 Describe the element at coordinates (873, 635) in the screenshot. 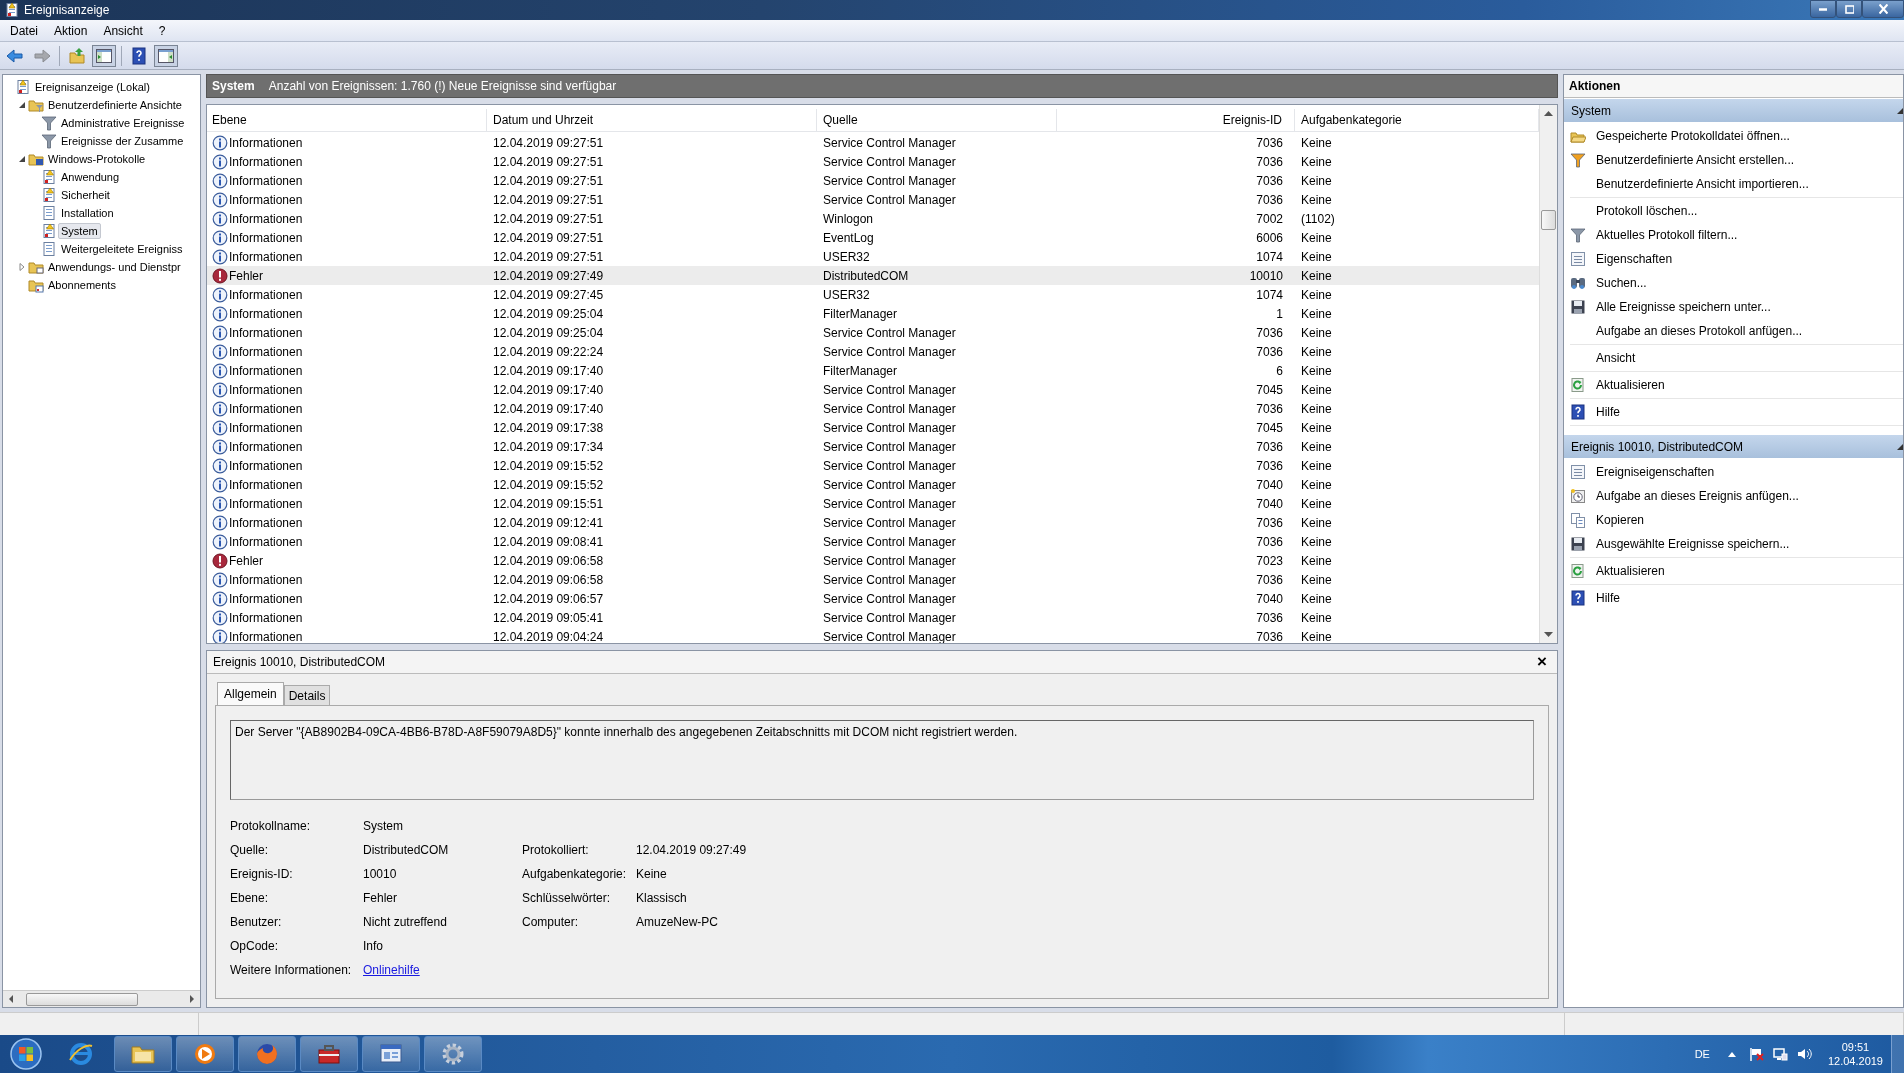

I see `table-row: Informationen 12.04.2019 09:04:24 Service Control Manager 7036 Keine` at that location.